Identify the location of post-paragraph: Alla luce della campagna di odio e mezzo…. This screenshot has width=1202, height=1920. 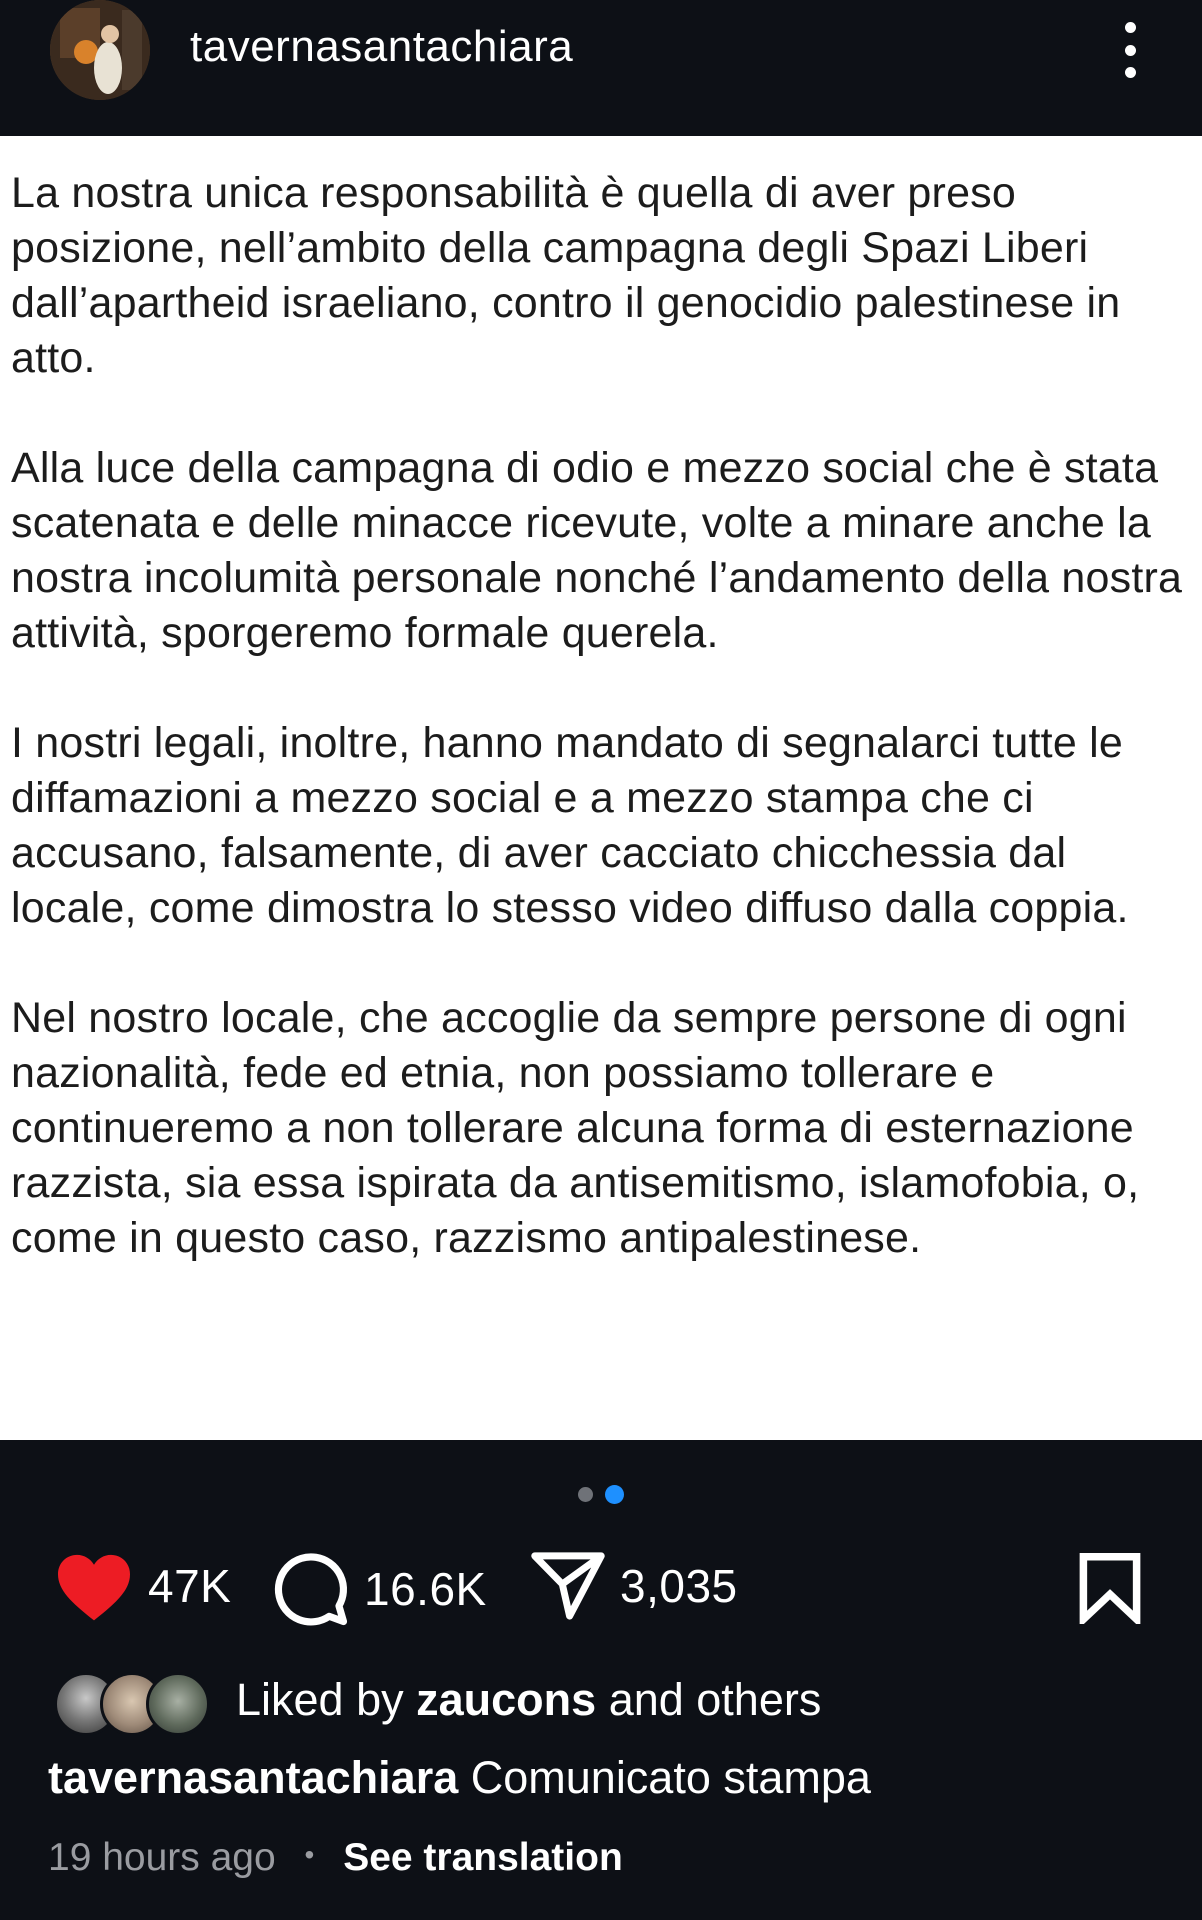
(597, 550).